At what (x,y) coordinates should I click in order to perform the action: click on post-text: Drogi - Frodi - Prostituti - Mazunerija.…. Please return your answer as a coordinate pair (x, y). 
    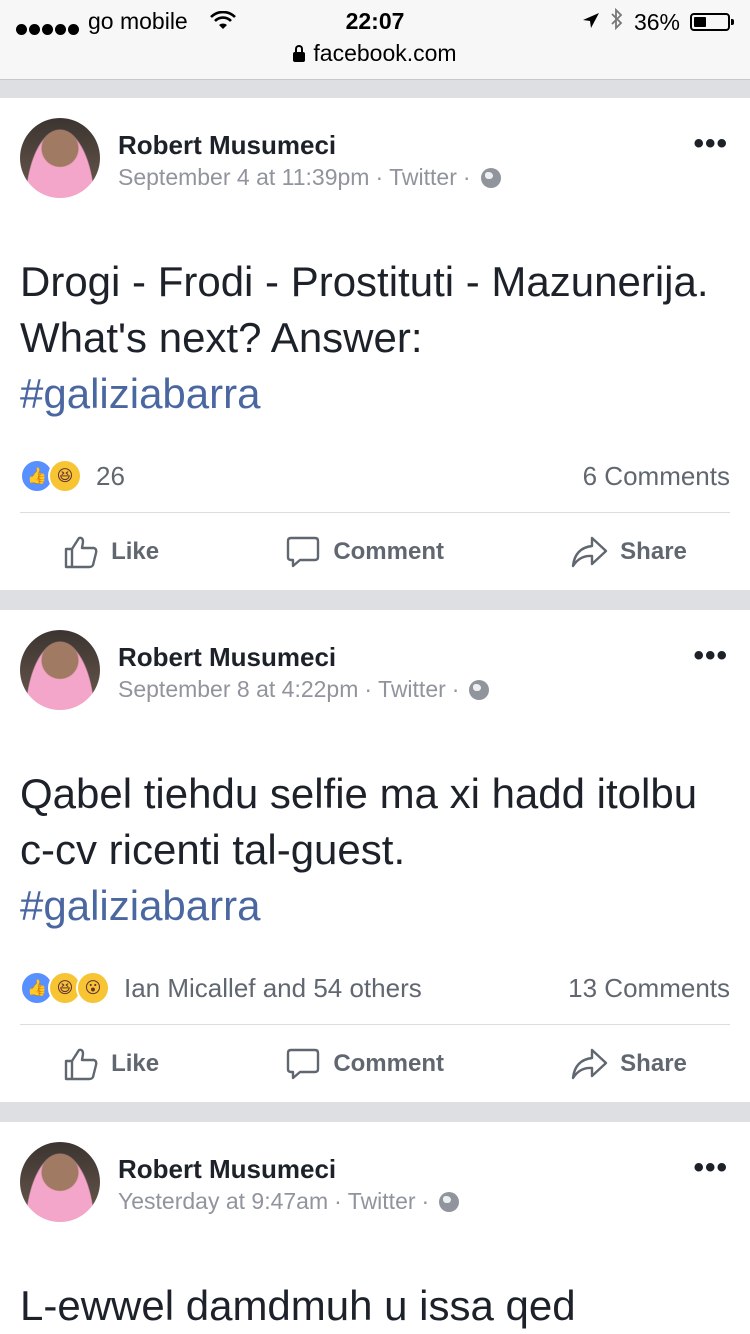
    Looking at the image, I should click on (374, 338).